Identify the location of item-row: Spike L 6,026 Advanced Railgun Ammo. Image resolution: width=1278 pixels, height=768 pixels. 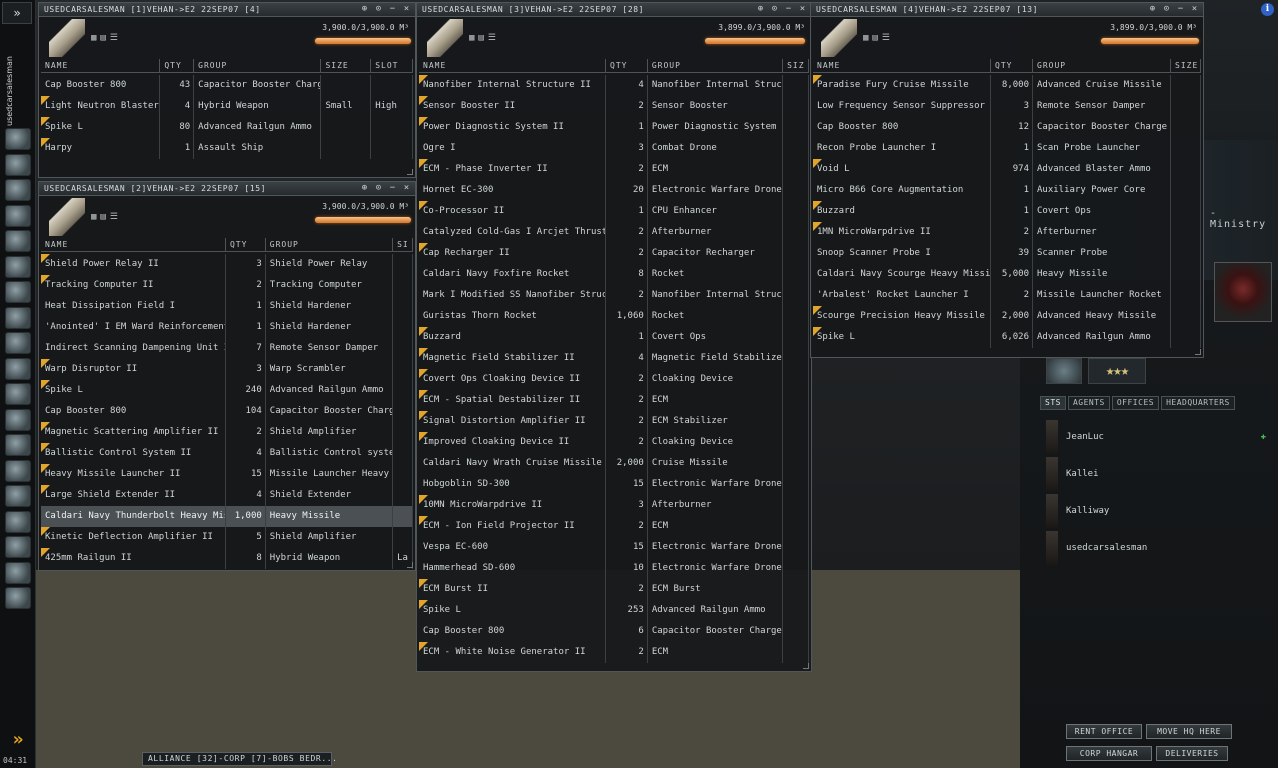
(1007, 337).